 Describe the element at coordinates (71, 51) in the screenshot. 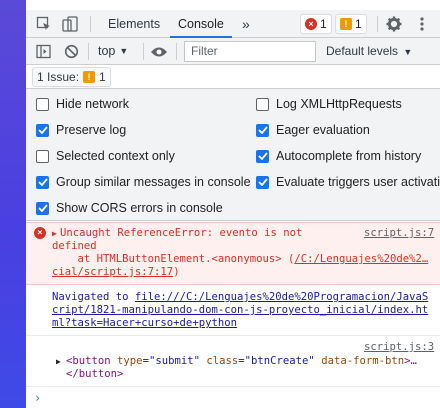

I see `clear-console-icon` at that location.